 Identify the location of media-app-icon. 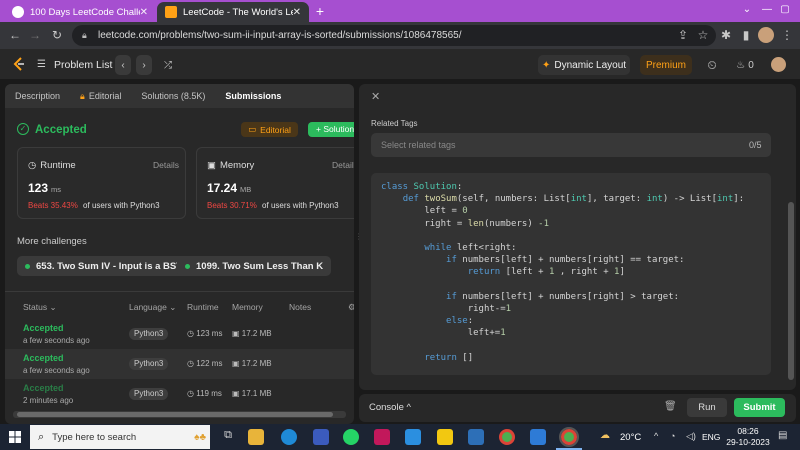
(382, 437).